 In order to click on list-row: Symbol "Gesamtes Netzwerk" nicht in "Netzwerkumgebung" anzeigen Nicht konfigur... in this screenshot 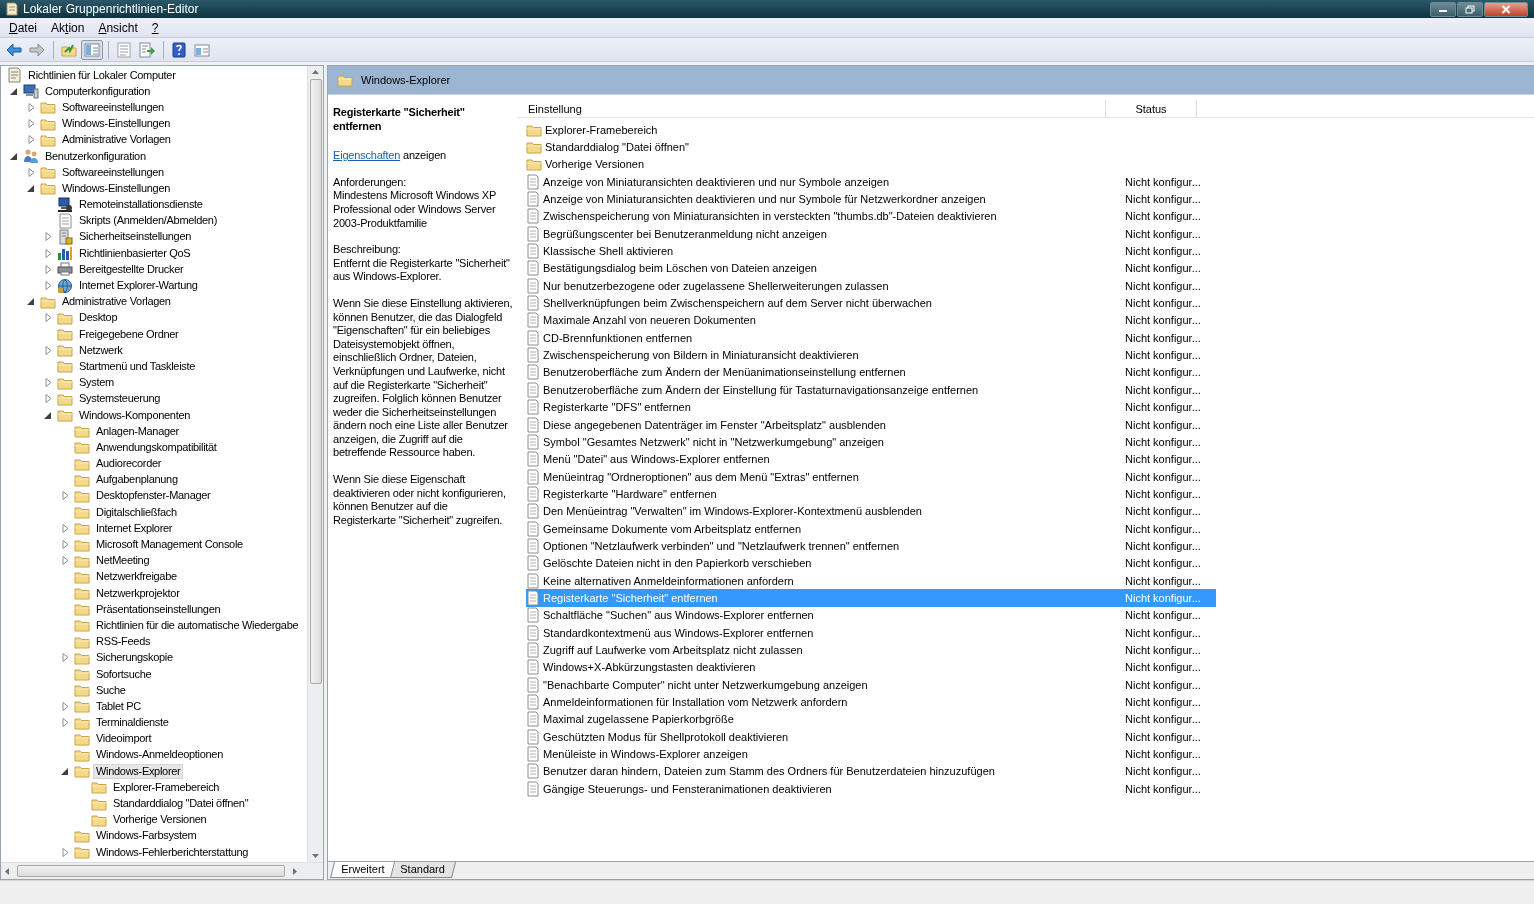, I will do `click(871, 442)`.